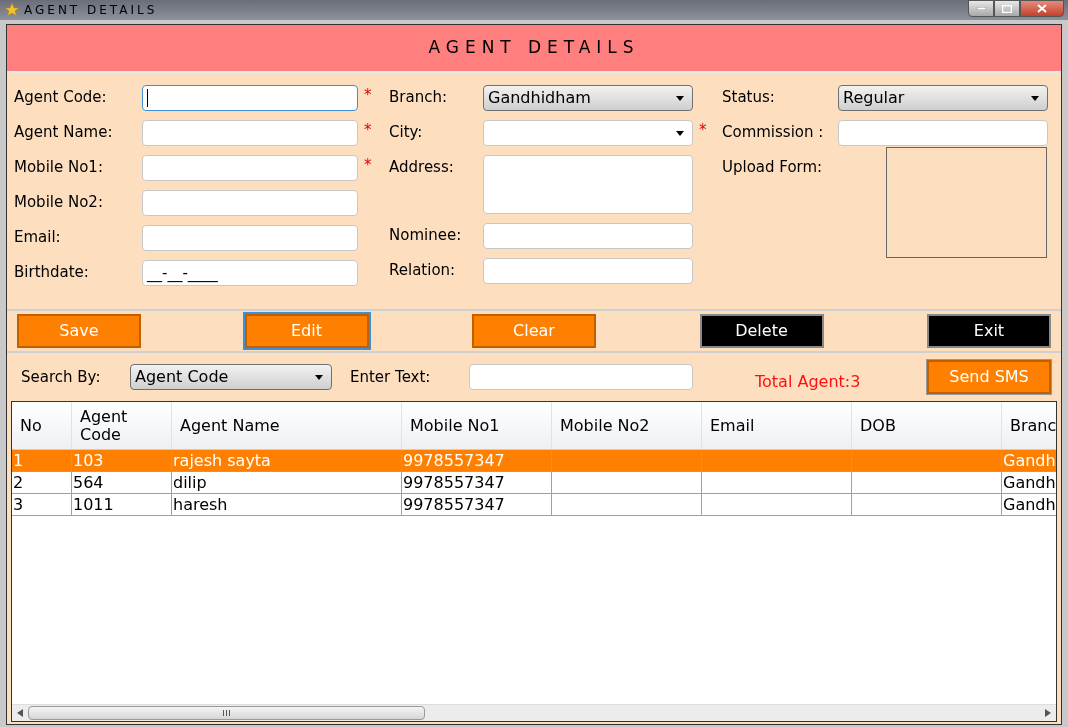 The image size is (1068, 727). I want to click on column-header: Agent Name, so click(287, 425).